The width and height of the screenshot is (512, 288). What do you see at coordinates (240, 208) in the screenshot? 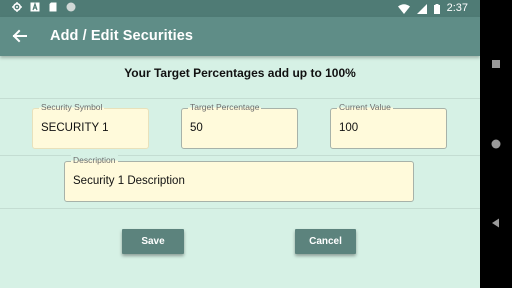
I see `divider-bottom` at bounding box center [240, 208].